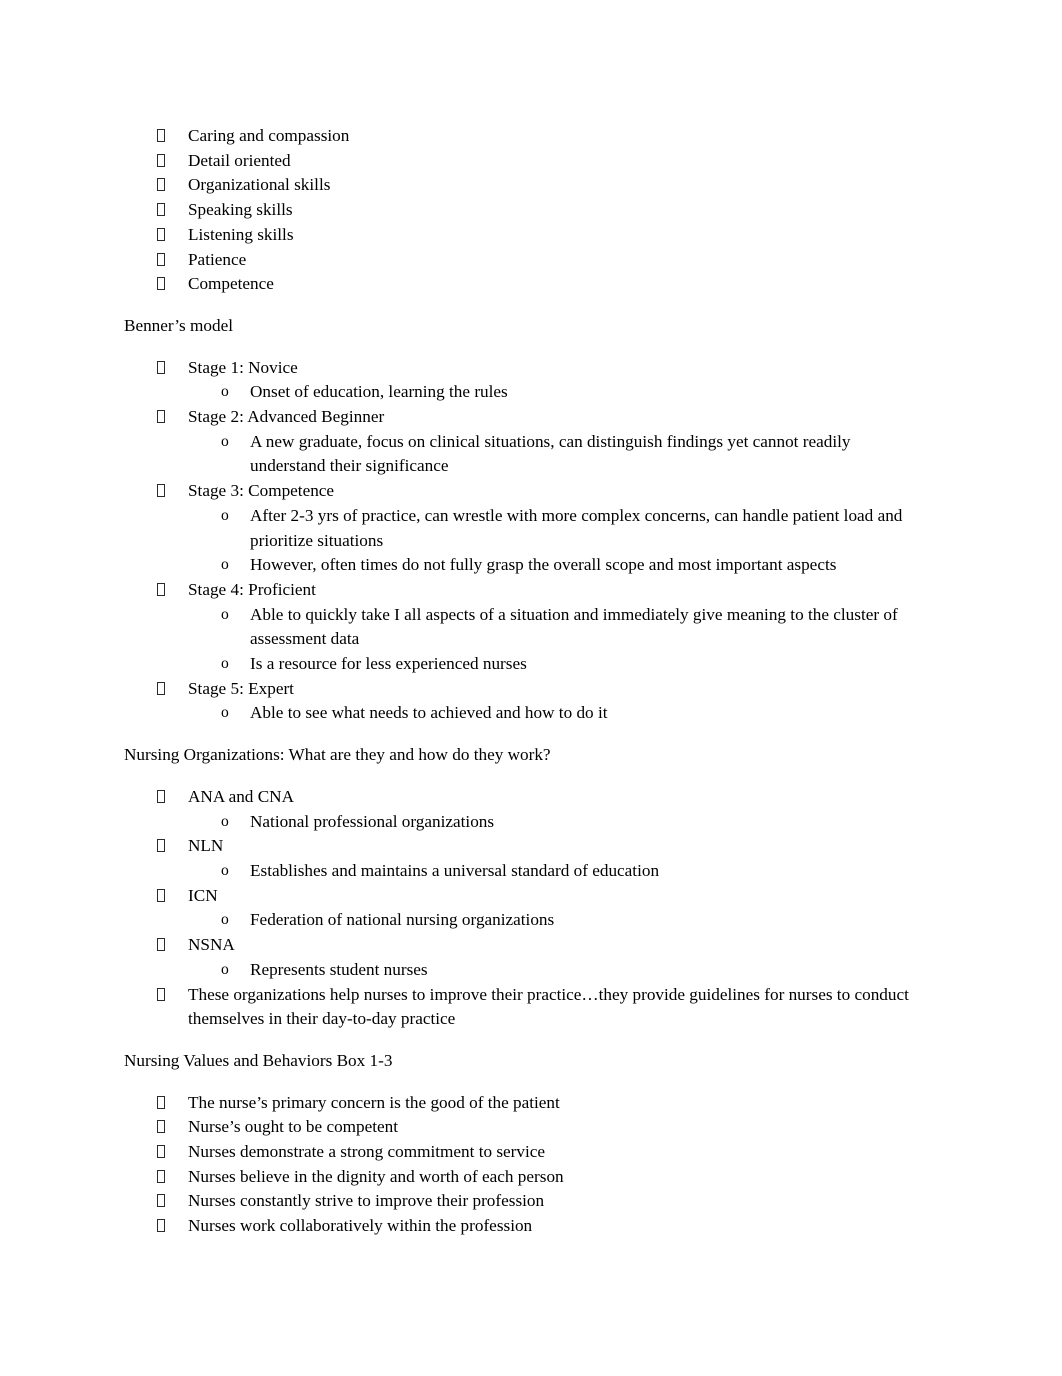  I want to click on list-item-label: NSNA, so click(211, 945).